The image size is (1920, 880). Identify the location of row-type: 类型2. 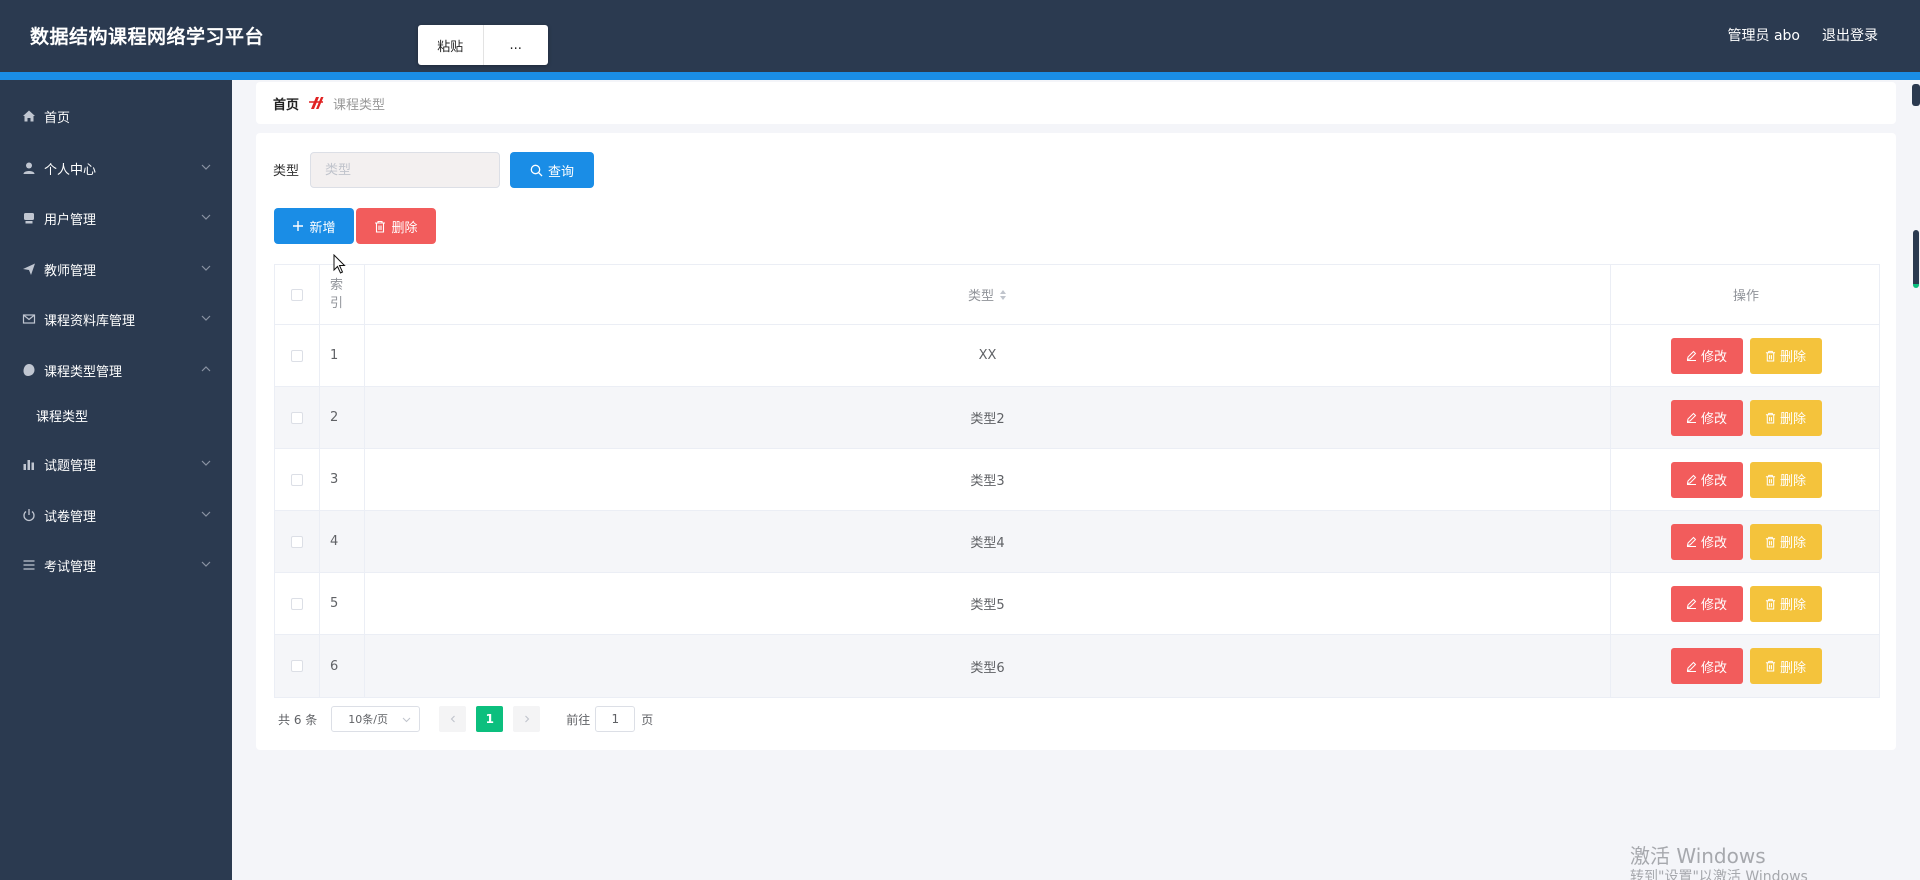
(988, 417).